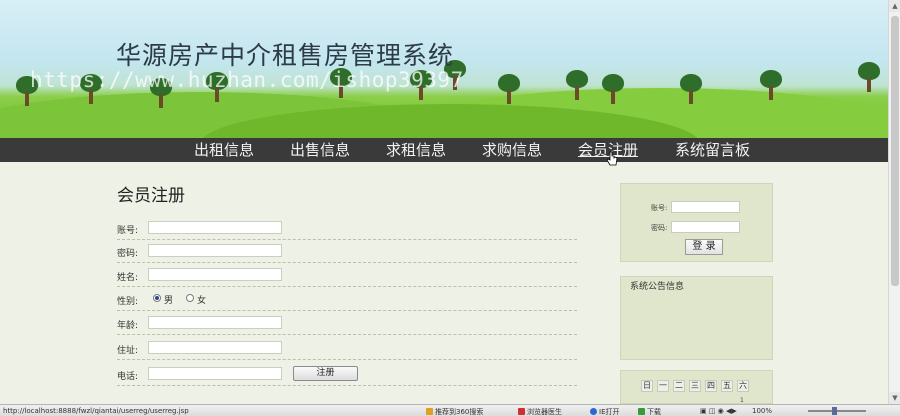  What do you see at coordinates (320, 150) in the screenshot?
I see `nav-sale-info: 出售信息` at bounding box center [320, 150].